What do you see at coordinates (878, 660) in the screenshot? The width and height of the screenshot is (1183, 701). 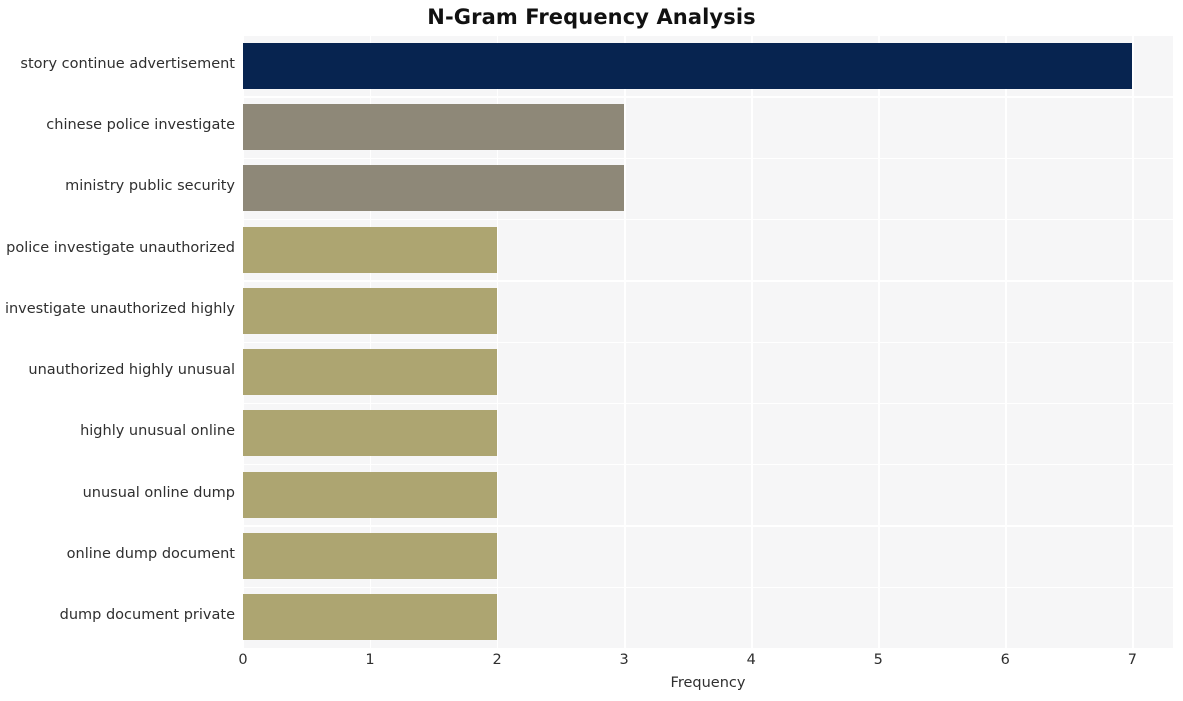 I see `x-axis-tick-label: 5` at bounding box center [878, 660].